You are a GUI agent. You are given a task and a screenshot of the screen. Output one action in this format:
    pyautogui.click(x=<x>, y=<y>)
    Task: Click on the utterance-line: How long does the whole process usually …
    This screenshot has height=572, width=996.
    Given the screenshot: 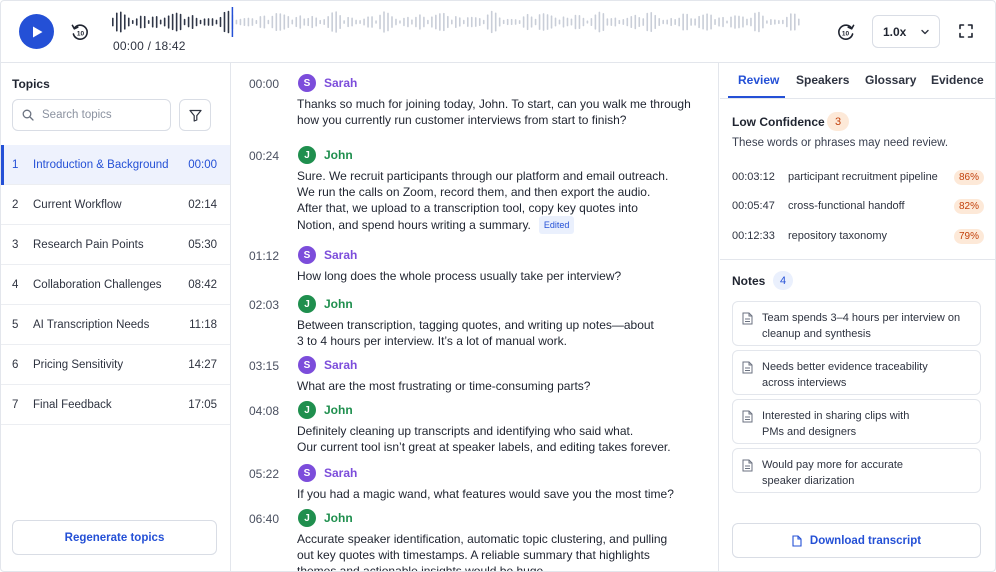 What is the action you would take?
    pyautogui.click(x=499, y=276)
    